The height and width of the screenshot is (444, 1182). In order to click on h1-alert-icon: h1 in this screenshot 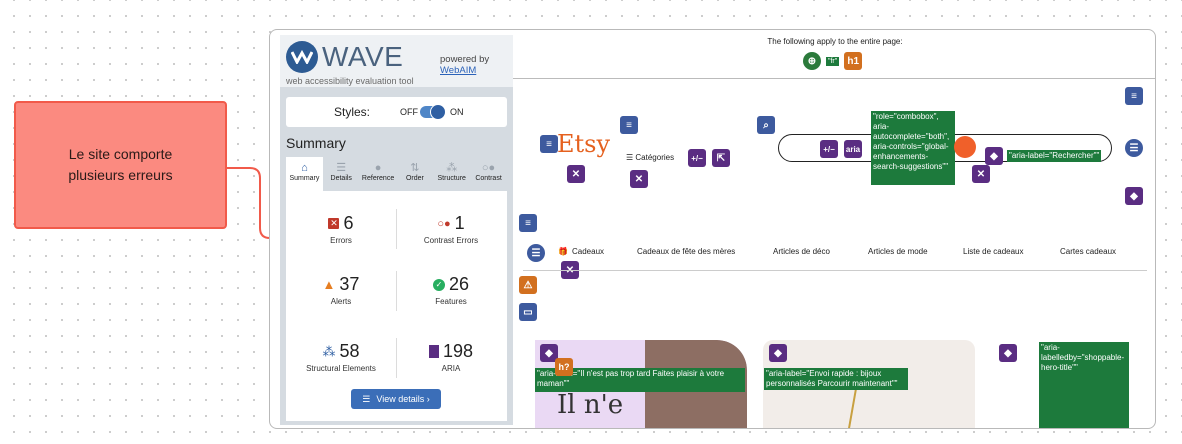, I will do `click(853, 61)`.